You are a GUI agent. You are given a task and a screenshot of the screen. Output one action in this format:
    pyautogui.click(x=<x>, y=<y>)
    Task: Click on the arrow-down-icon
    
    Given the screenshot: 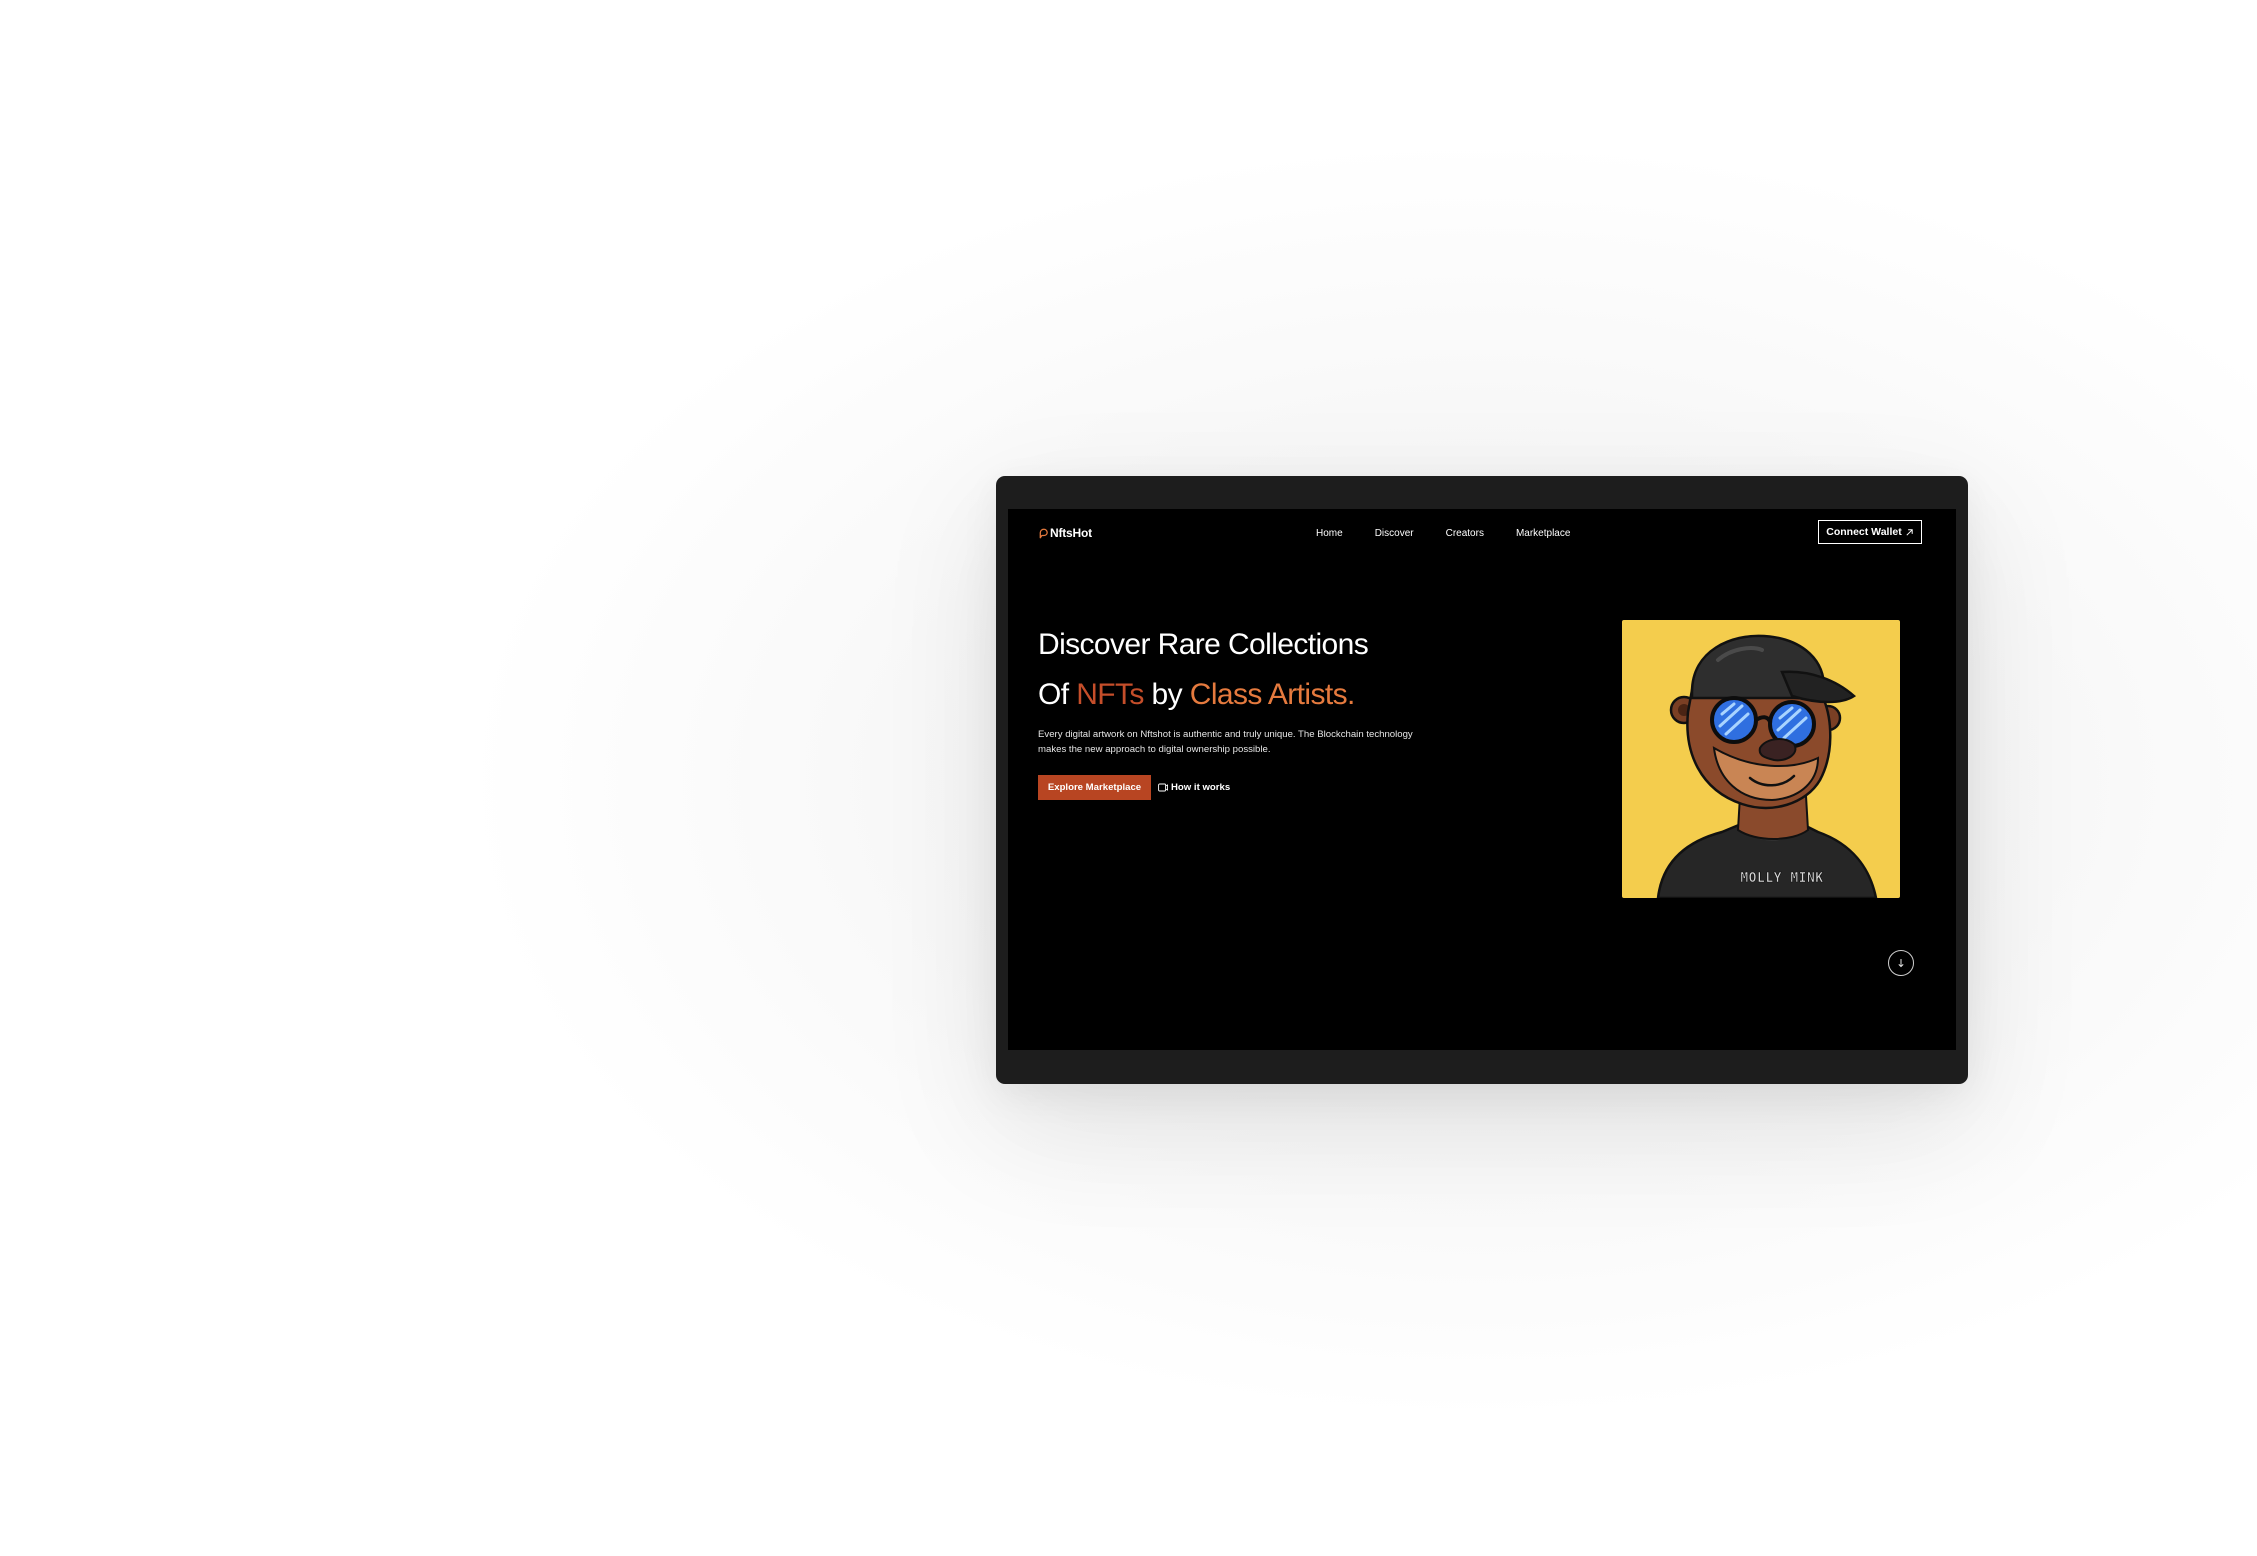 What is the action you would take?
    pyautogui.click(x=1901, y=963)
    